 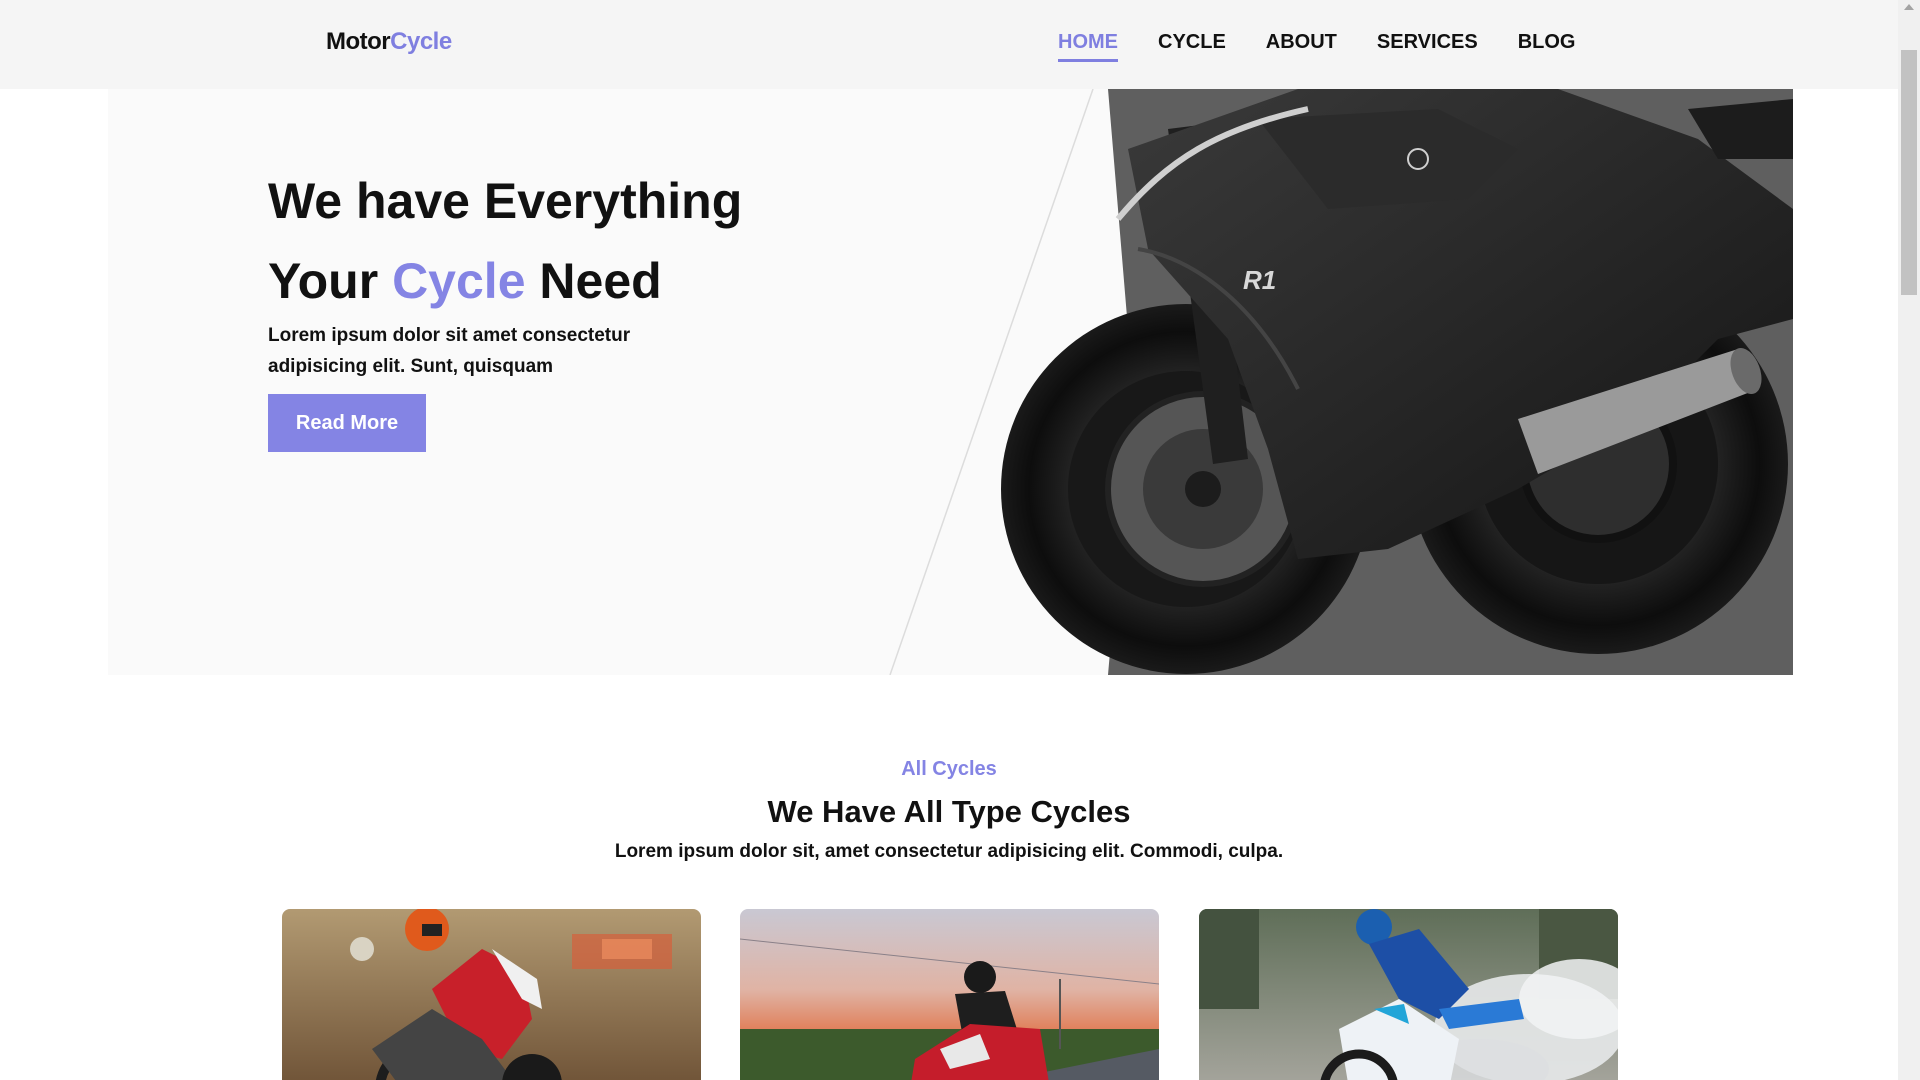 What do you see at coordinates (347, 423) in the screenshot?
I see `read-more-button: Read More` at bounding box center [347, 423].